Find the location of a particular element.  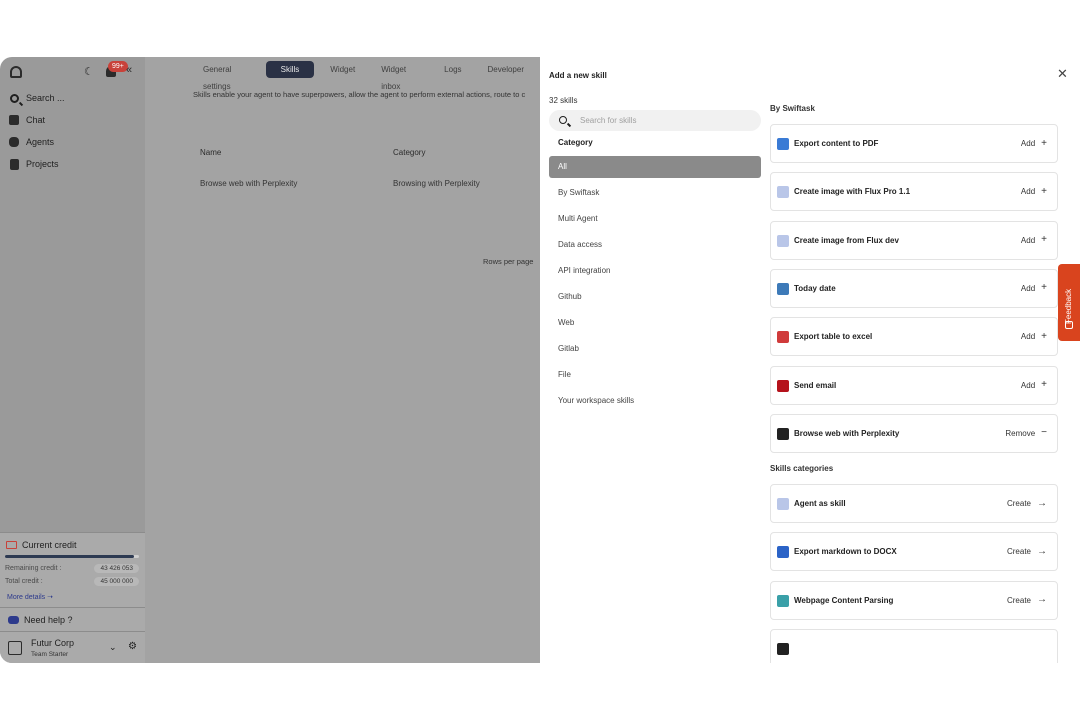

sidebar-header: ☾ 99+ « is located at coordinates (72, 72).